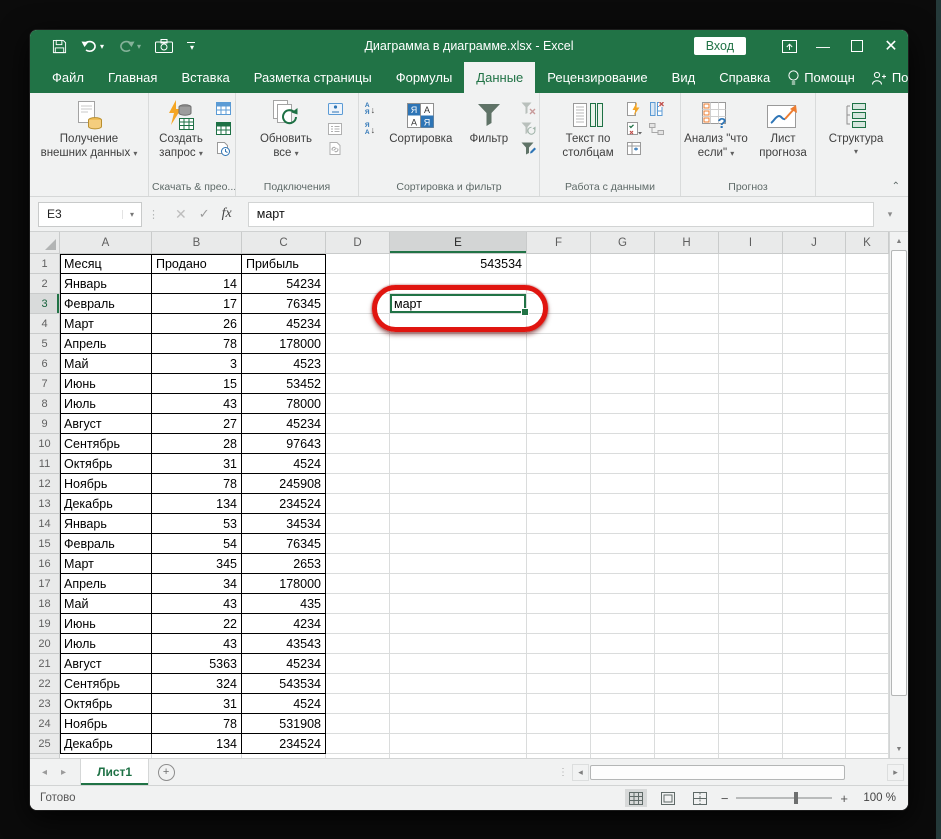 The height and width of the screenshot is (839, 941). What do you see at coordinates (867, 584) in the screenshot?
I see `cell-K17` at bounding box center [867, 584].